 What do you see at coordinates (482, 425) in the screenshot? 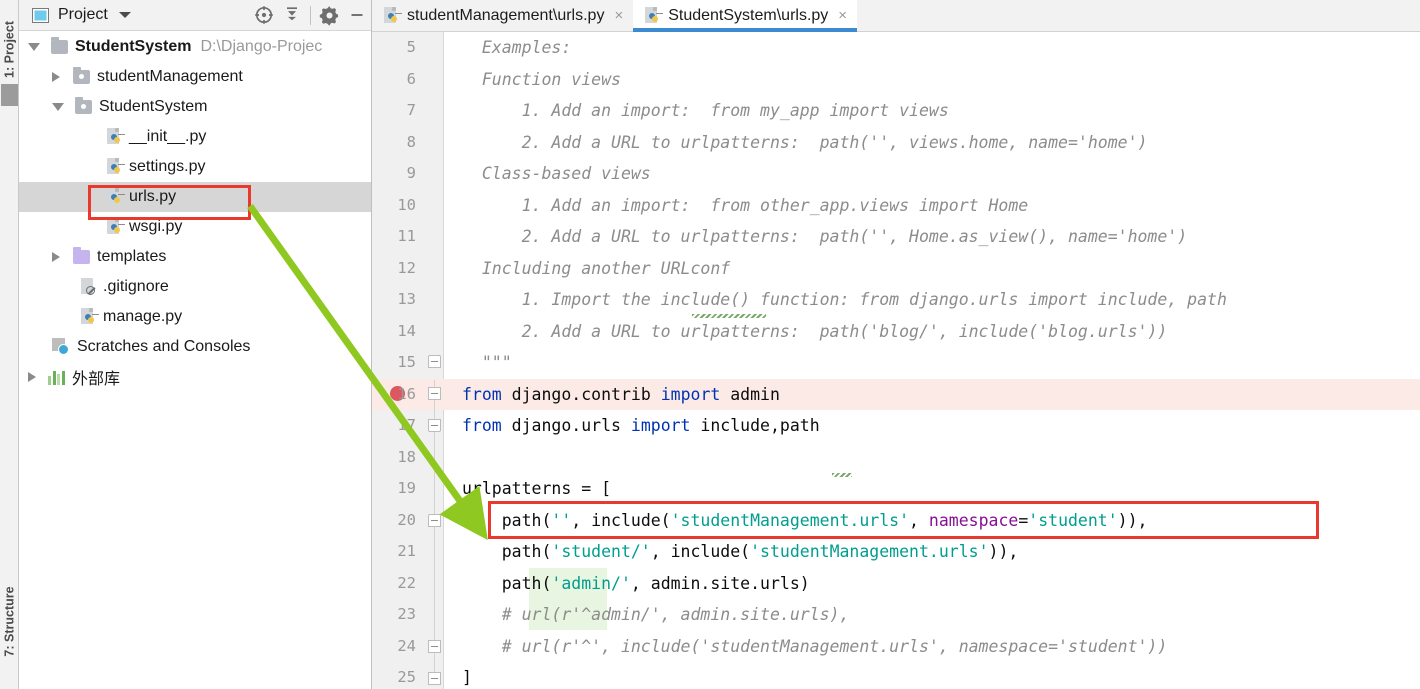
I see `code-token: from` at bounding box center [482, 425].